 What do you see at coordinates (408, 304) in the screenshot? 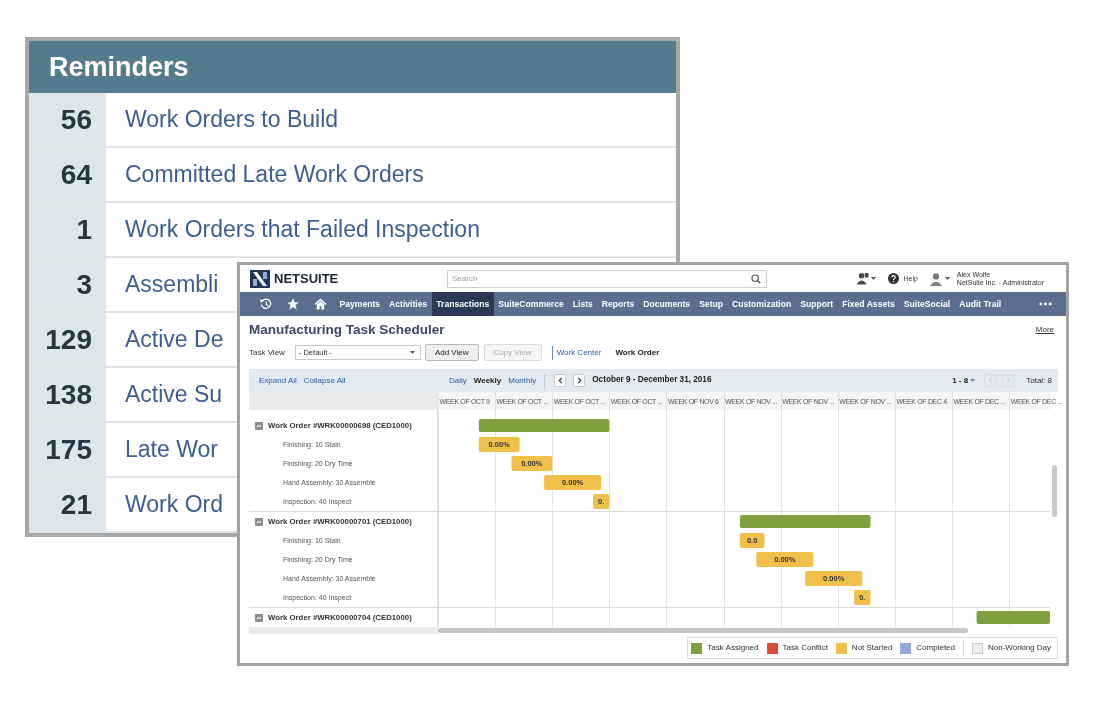
I see `nav-tab: Activities` at bounding box center [408, 304].